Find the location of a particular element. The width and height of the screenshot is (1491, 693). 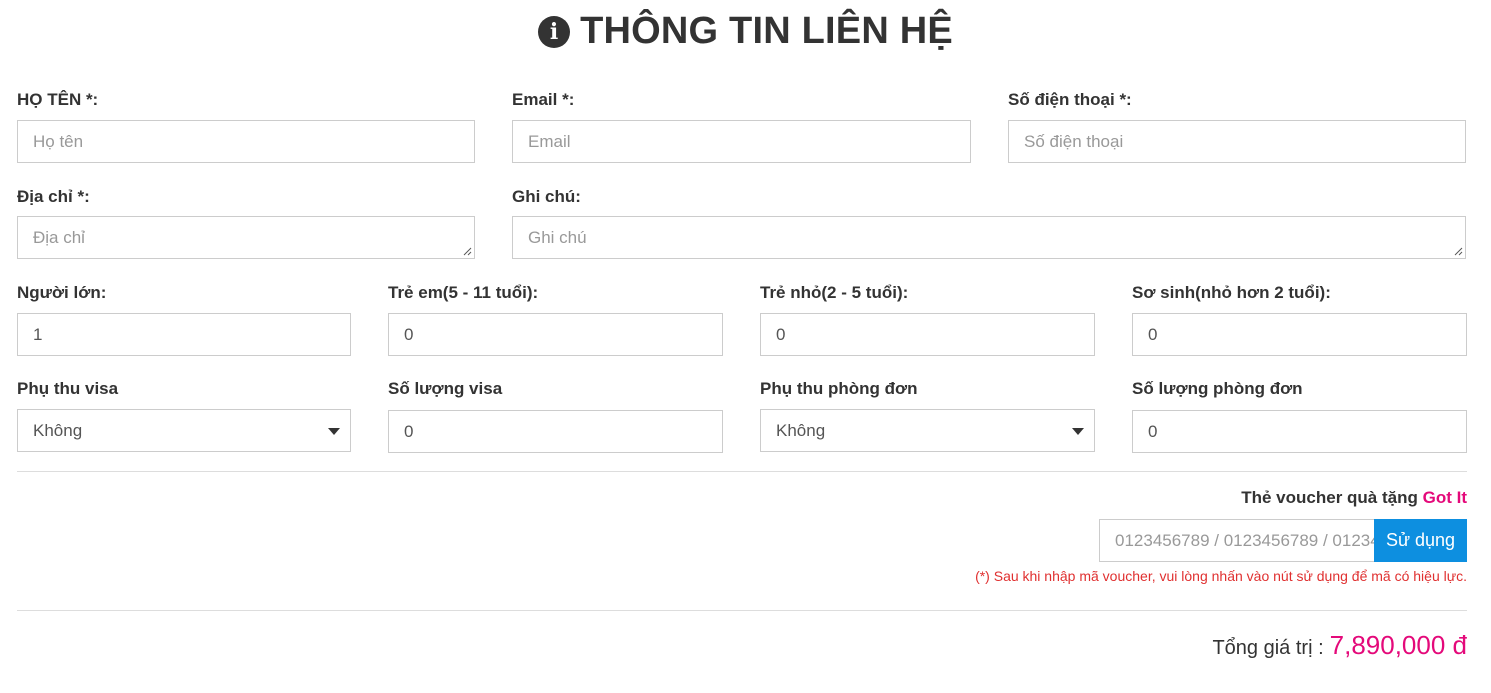

note-textarea: Ghi chú is located at coordinates (989, 237).